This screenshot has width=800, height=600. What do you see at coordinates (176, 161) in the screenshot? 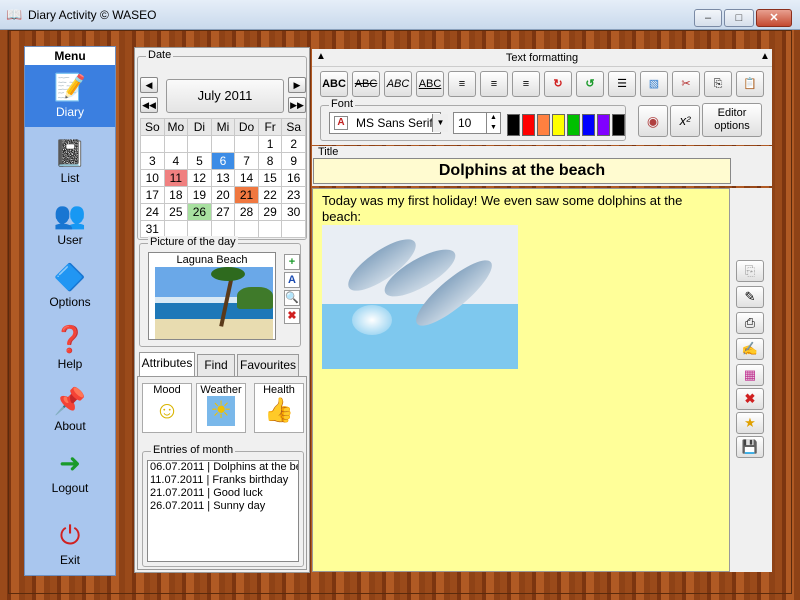
I see `calendar-day: 4` at bounding box center [176, 161].